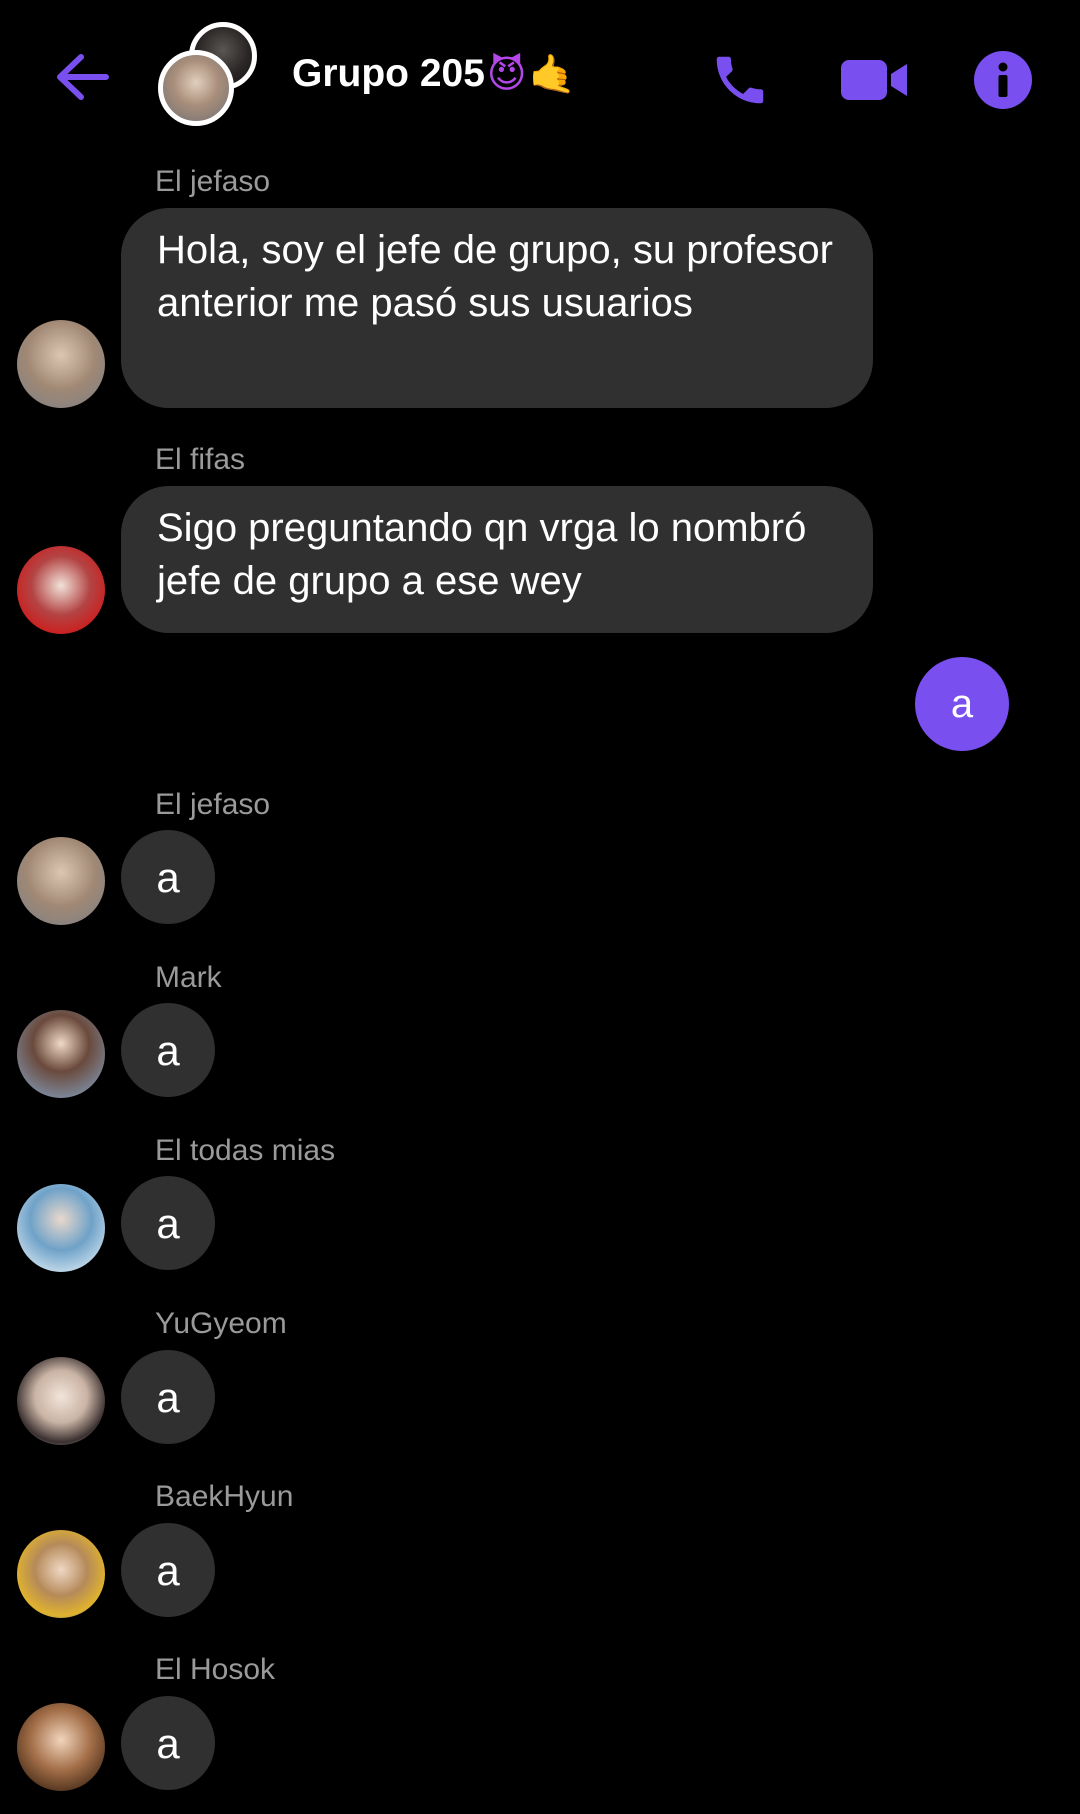 This screenshot has width=1080, height=1814. Describe the element at coordinates (552, 74) in the screenshot. I see `call-me-hand-emoji: 🤙` at that location.